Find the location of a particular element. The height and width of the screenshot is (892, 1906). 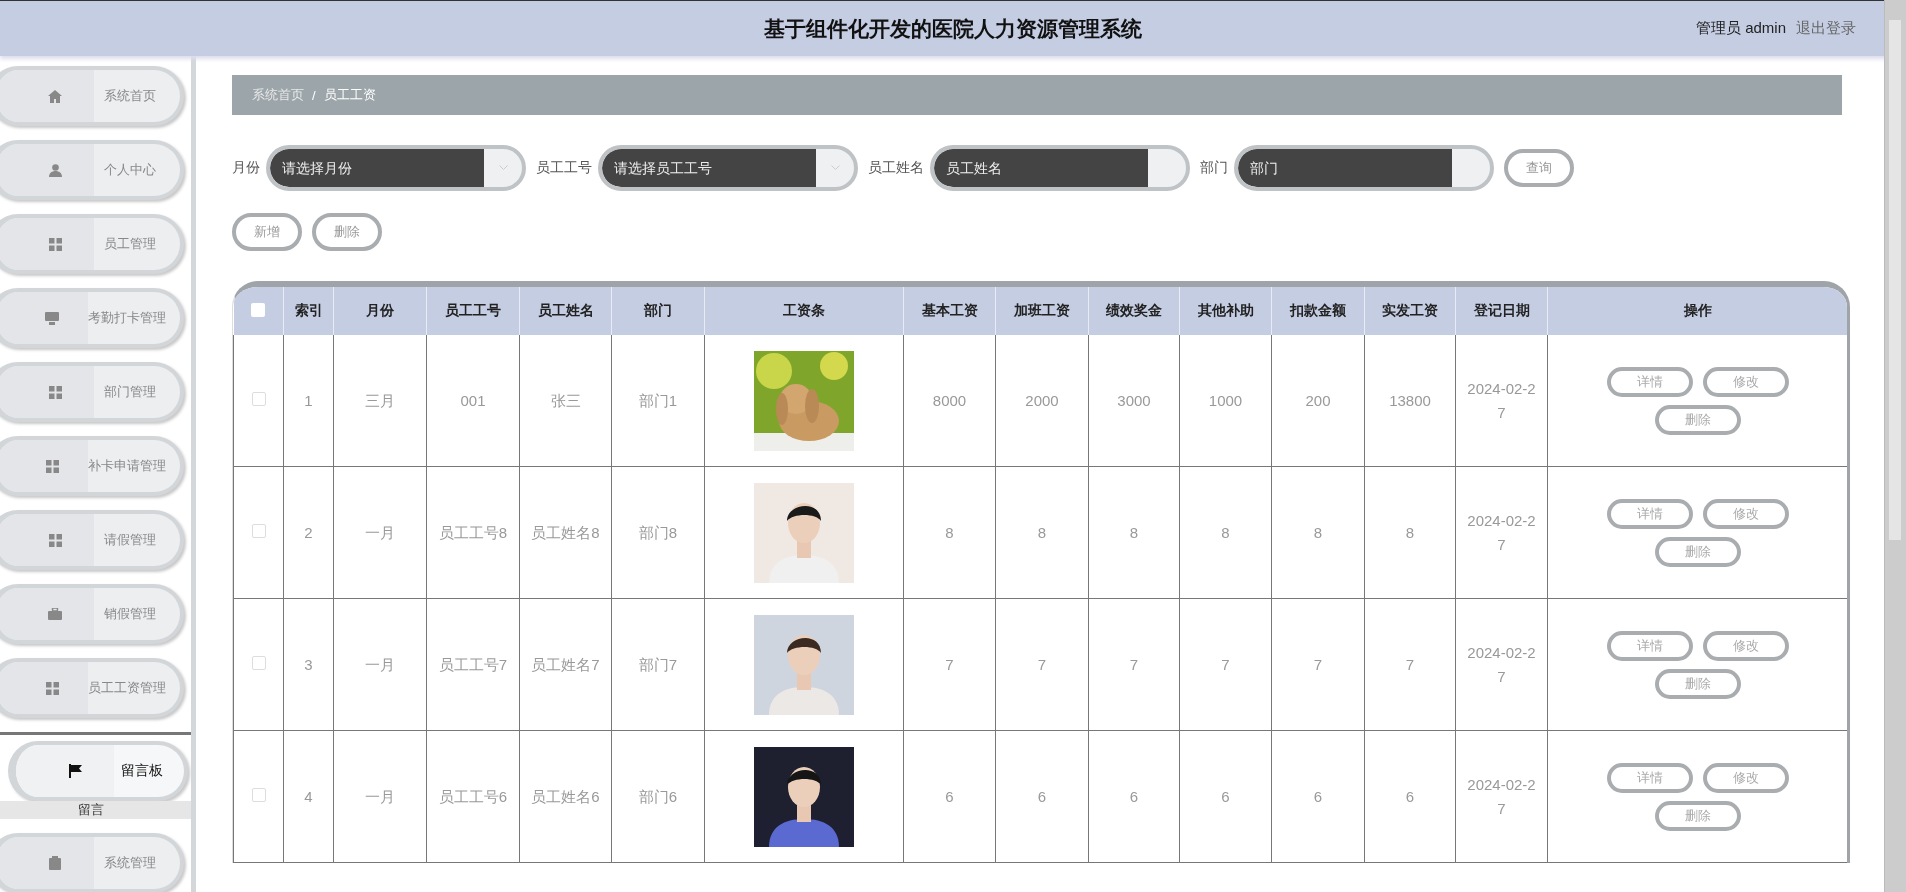

column-header: 月份 is located at coordinates (380, 311).